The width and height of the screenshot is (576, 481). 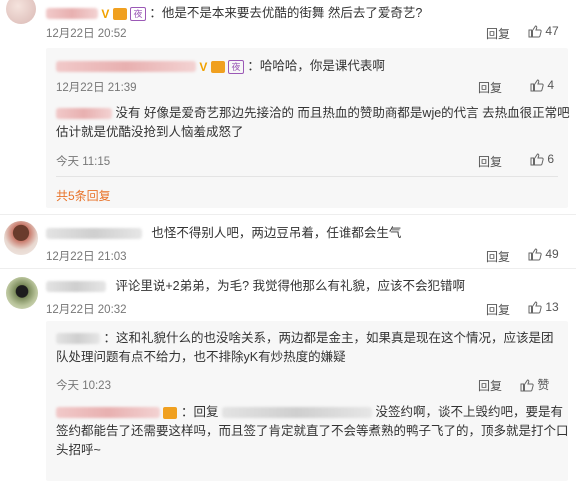 I want to click on reply-time: 12月22日 21:39, so click(x=96, y=88).